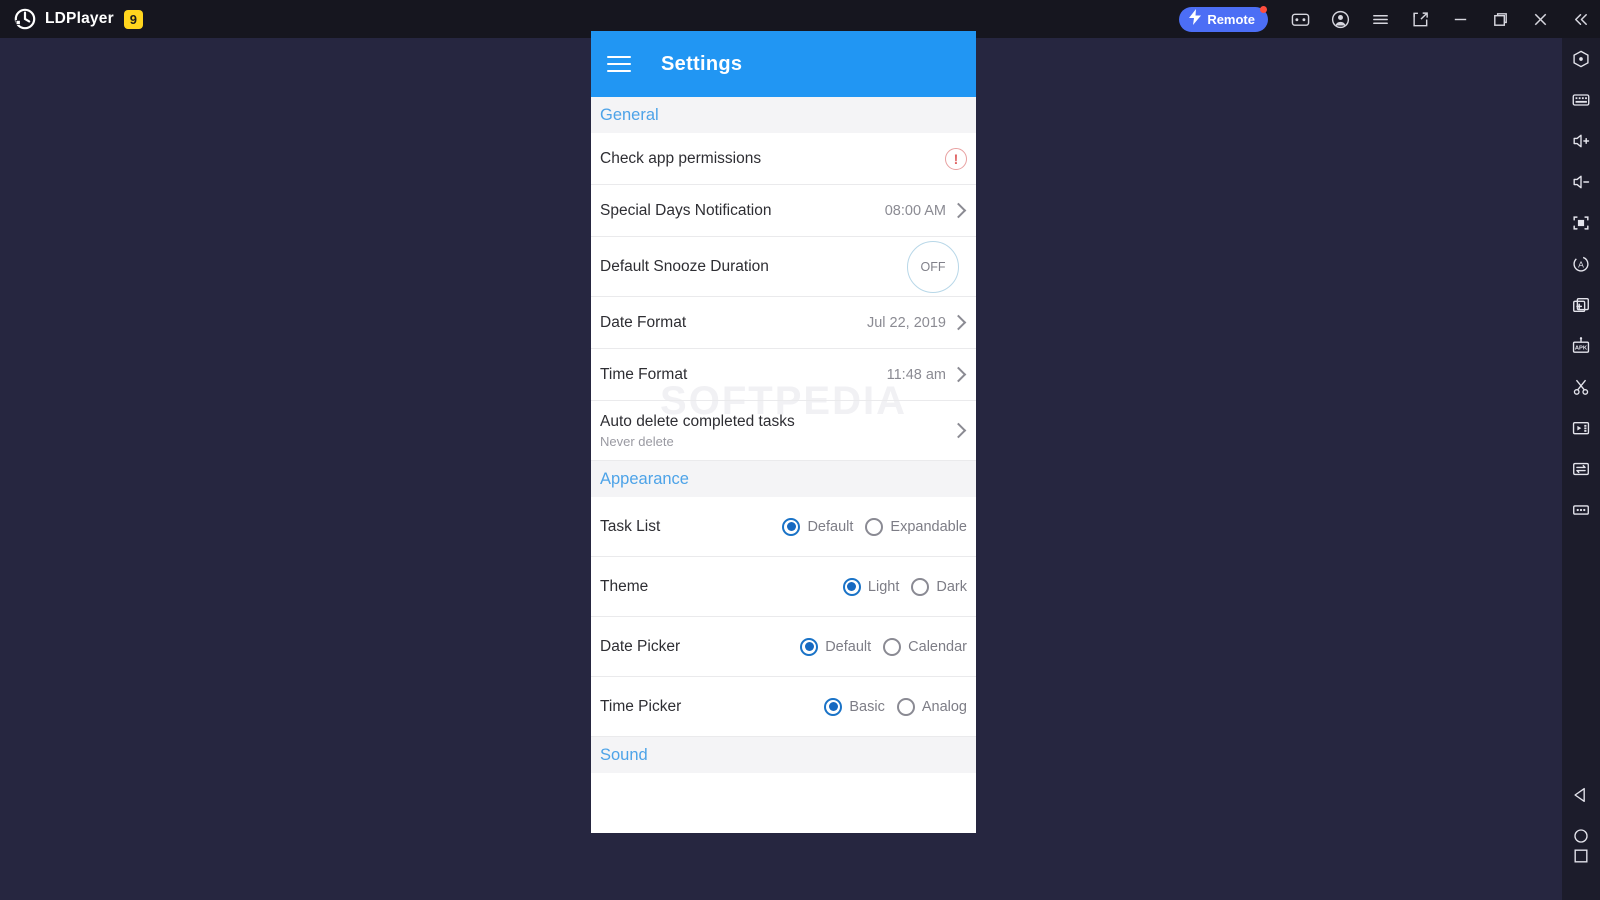  What do you see at coordinates (1420, 19) in the screenshot?
I see `fullscreen-icon` at bounding box center [1420, 19].